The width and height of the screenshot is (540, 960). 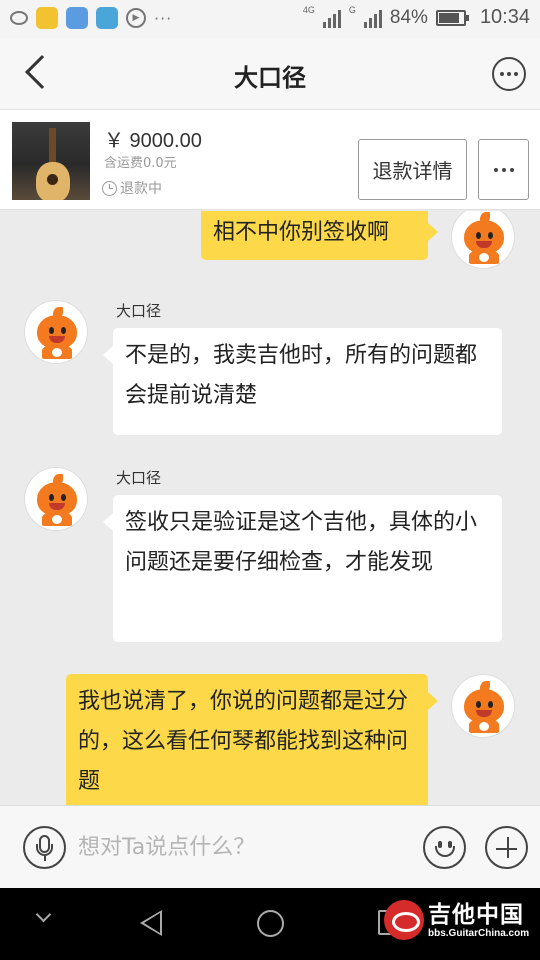 I want to click on product-thumbnail, so click(x=51, y=161).